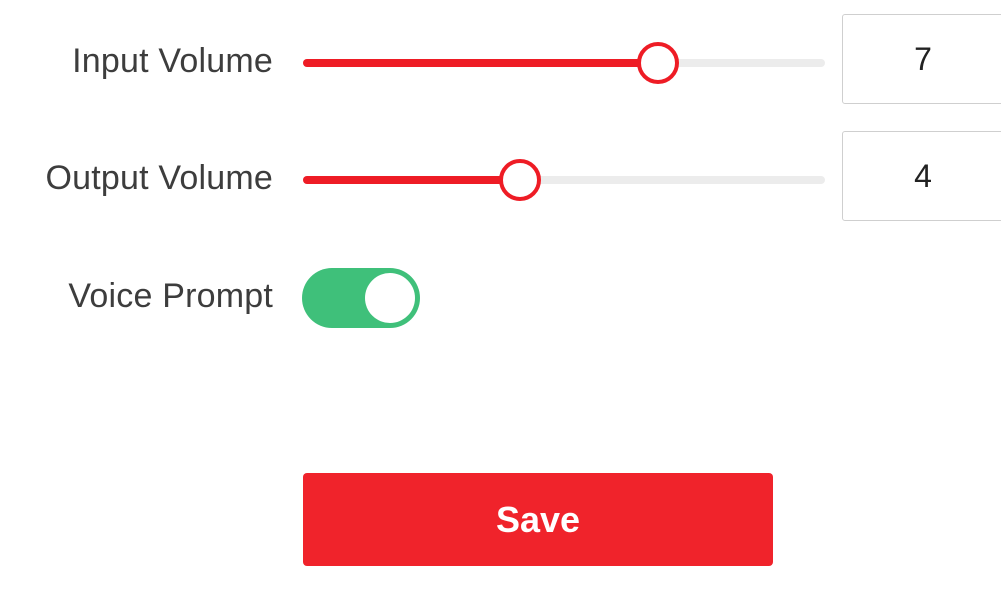  I want to click on output-volume-field: 4, so click(921, 176).